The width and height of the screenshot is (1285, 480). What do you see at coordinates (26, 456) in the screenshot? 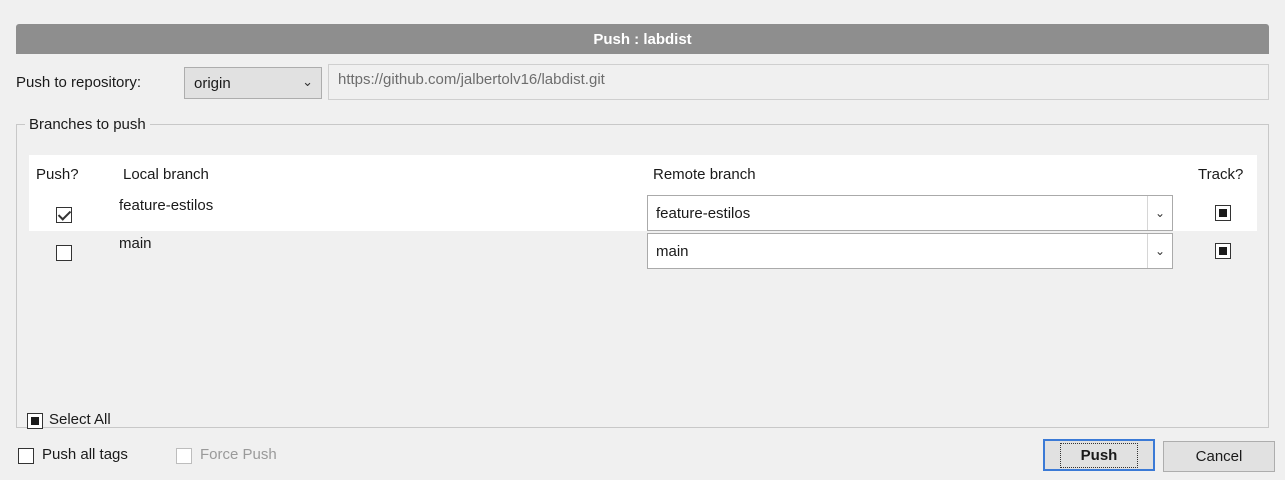
I see `push-all-tags-checkbox` at bounding box center [26, 456].